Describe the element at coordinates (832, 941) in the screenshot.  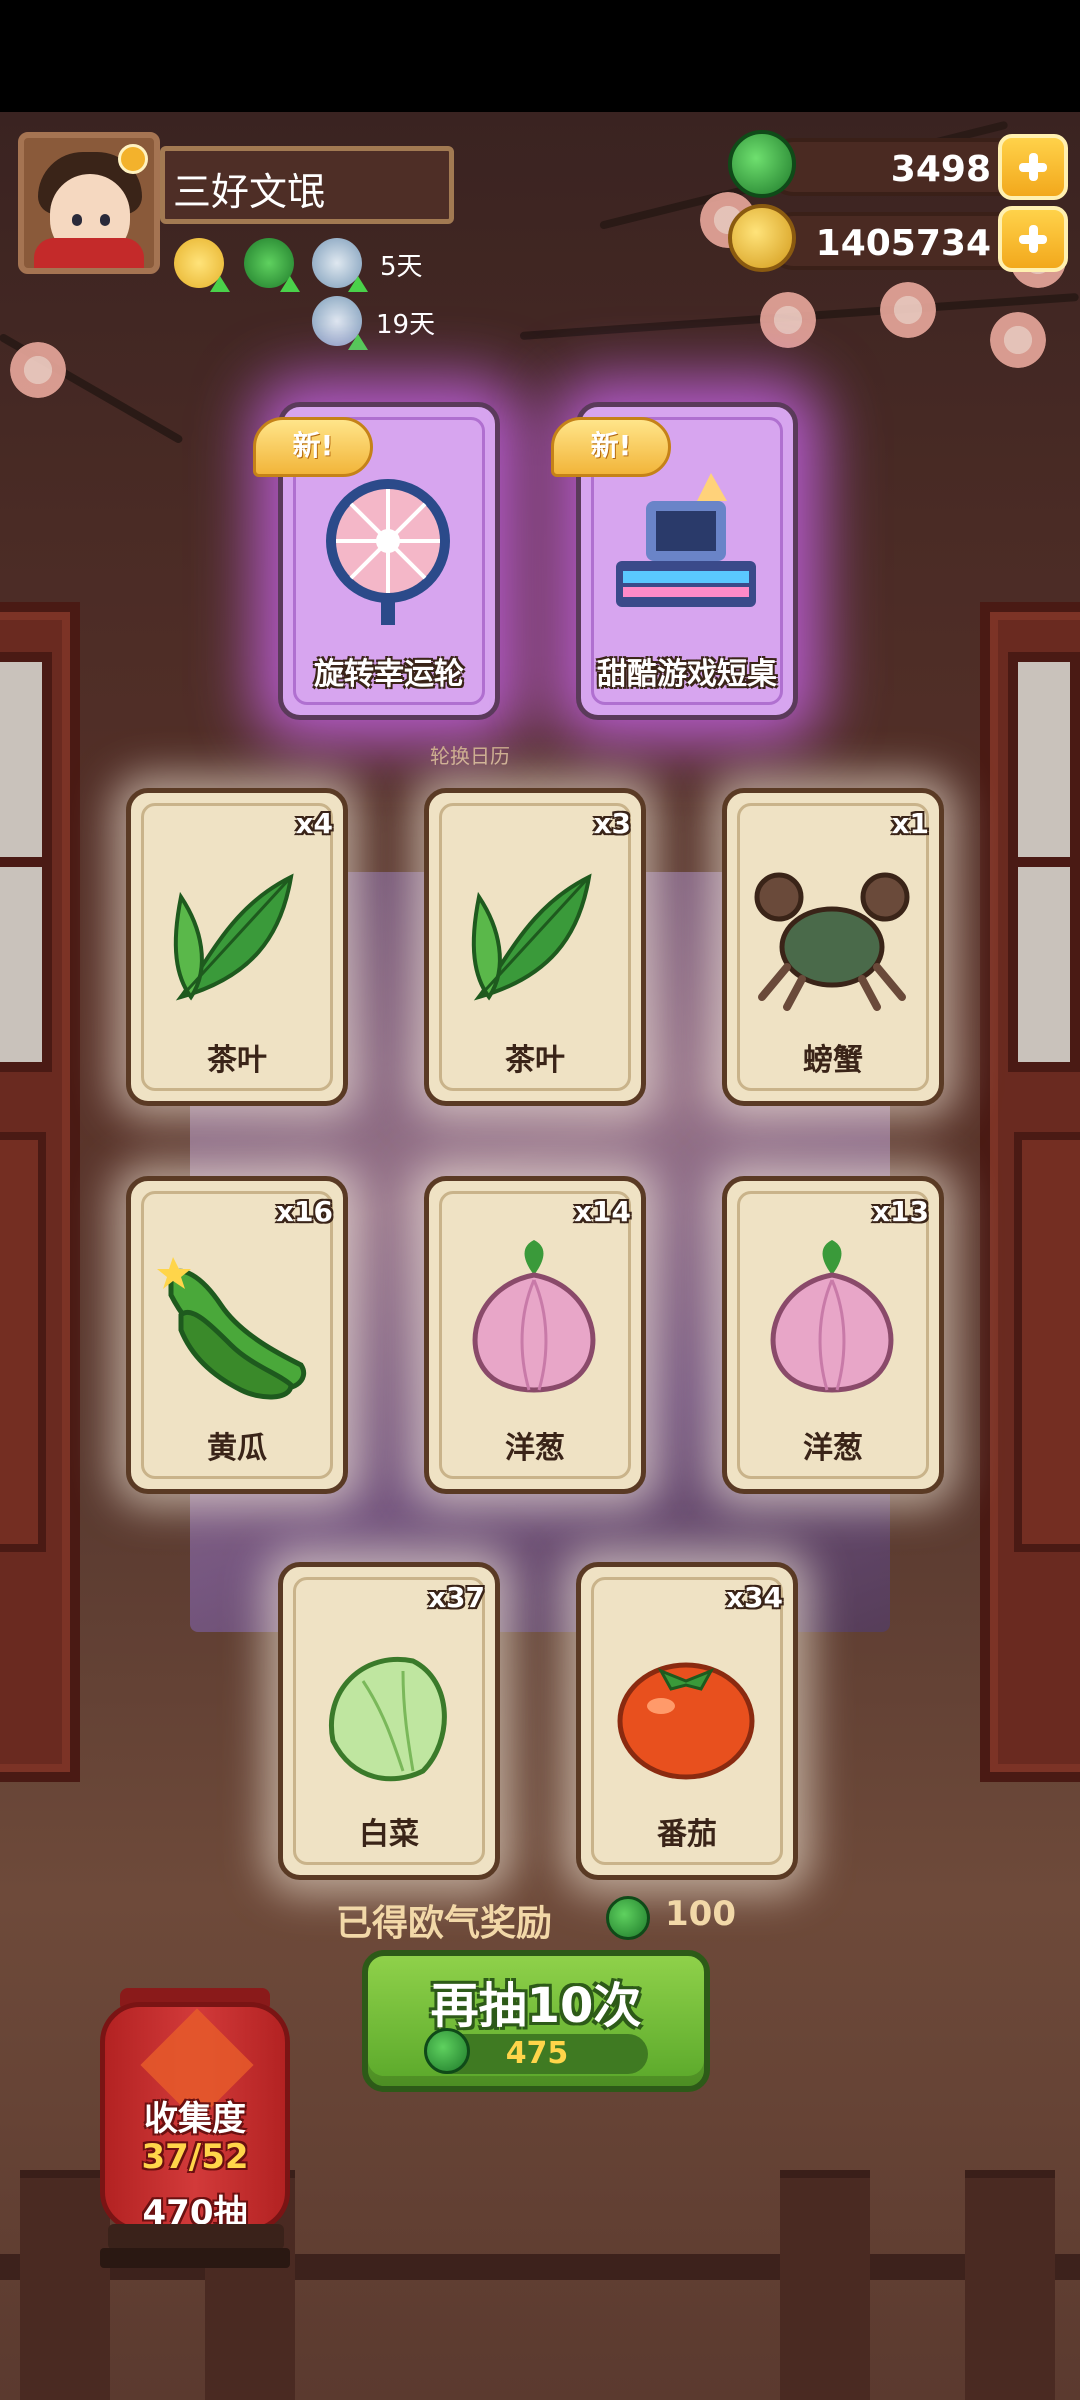
I see `crab-icon` at that location.